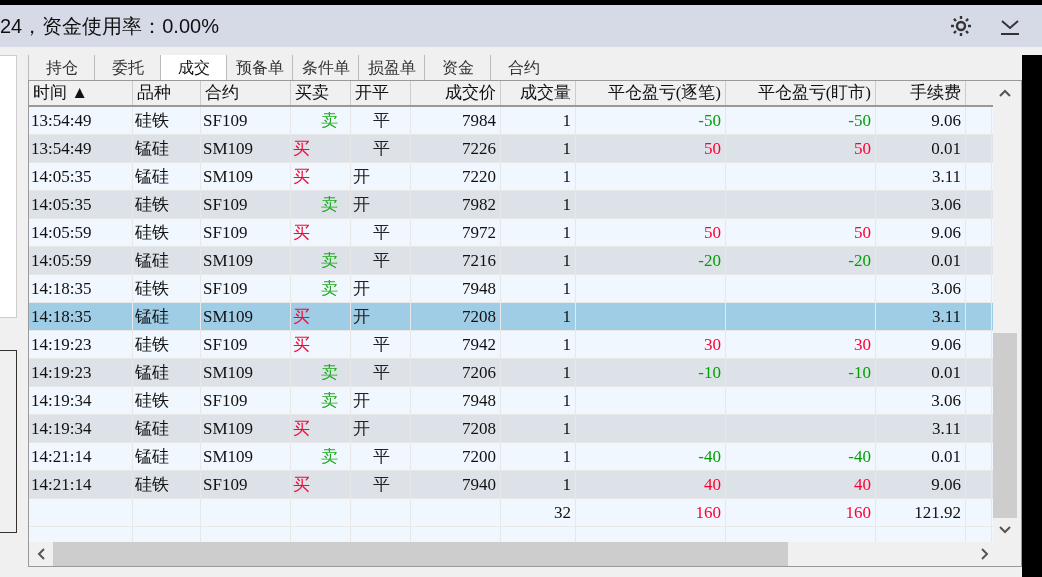 This screenshot has width=1042, height=577. Describe the element at coordinates (511, 457) in the screenshot. I see `table-row: 14:21:14 锰硅 SM109 卖 平 7200 1 -40 -40 0.01` at that location.